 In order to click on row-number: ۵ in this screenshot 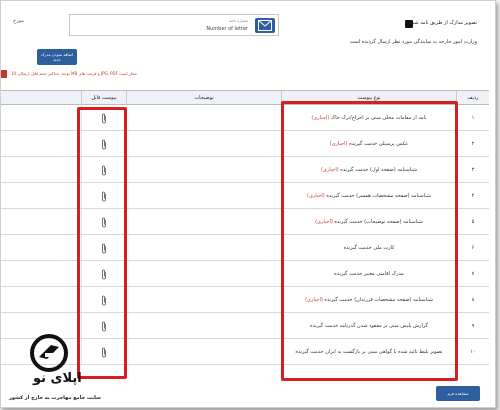, I will do `click(472, 222)`.